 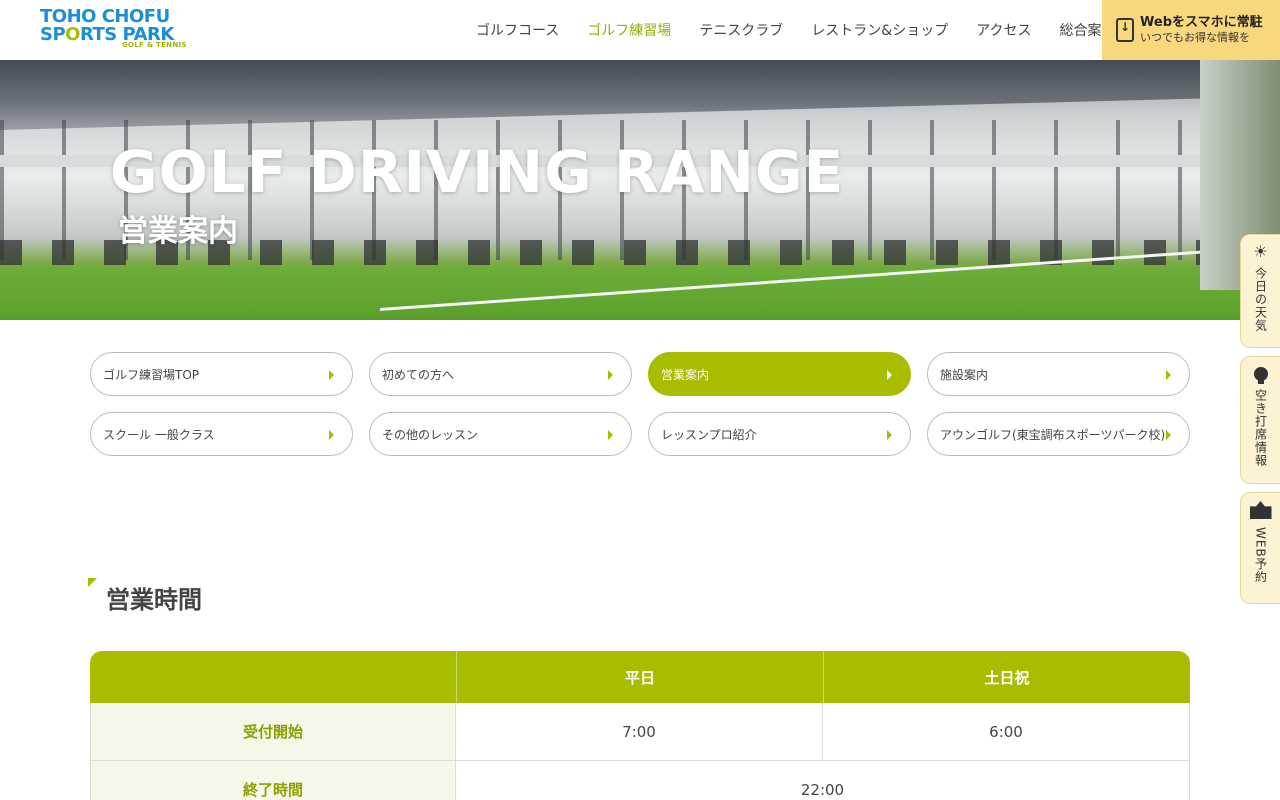 What do you see at coordinates (741, 30) in the screenshot?
I see `nav-tennis-club: テニスクラブ` at bounding box center [741, 30].